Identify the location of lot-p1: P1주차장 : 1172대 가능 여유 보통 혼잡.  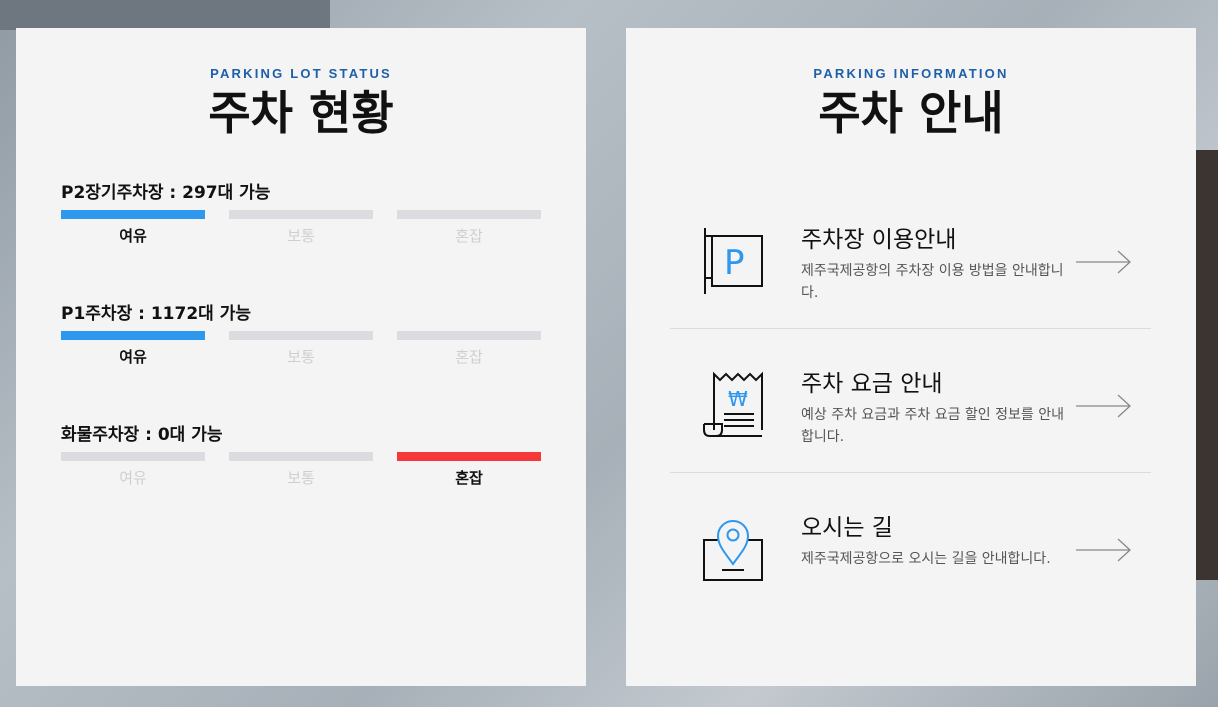
(301, 332).